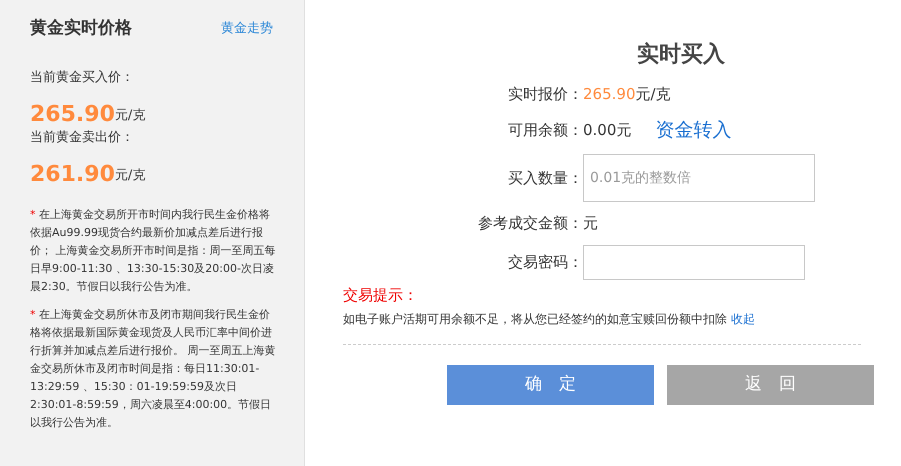  What do you see at coordinates (82, 137) in the screenshot?
I see `price-label: 当前黄金卖出价：` at bounding box center [82, 137].